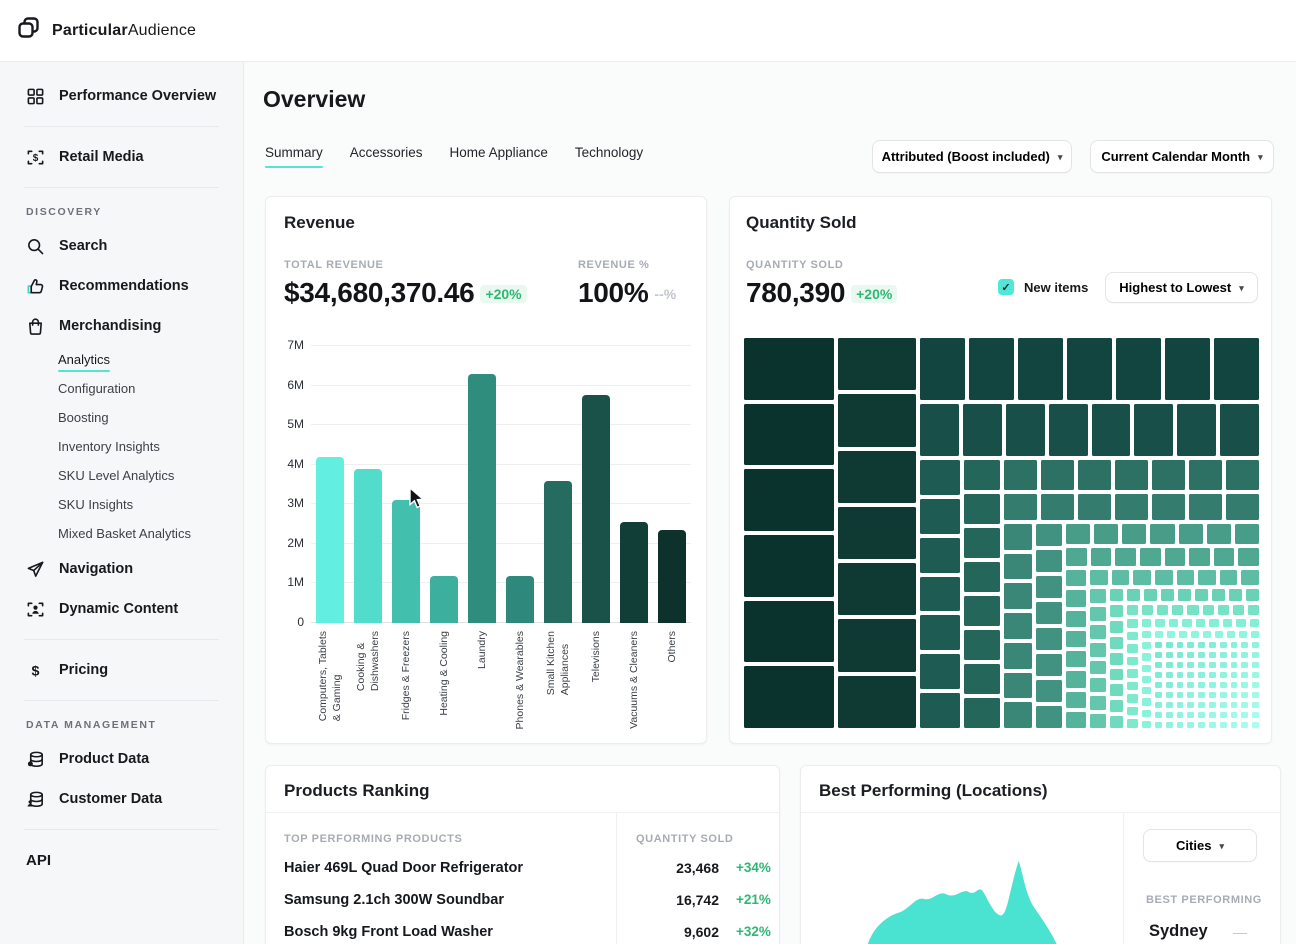 This screenshot has width=1296, height=944. Describe the element at coordinates (121, 799) in the screenshot. I see `sidebar-item-customer-data: Customer Data` at that location.